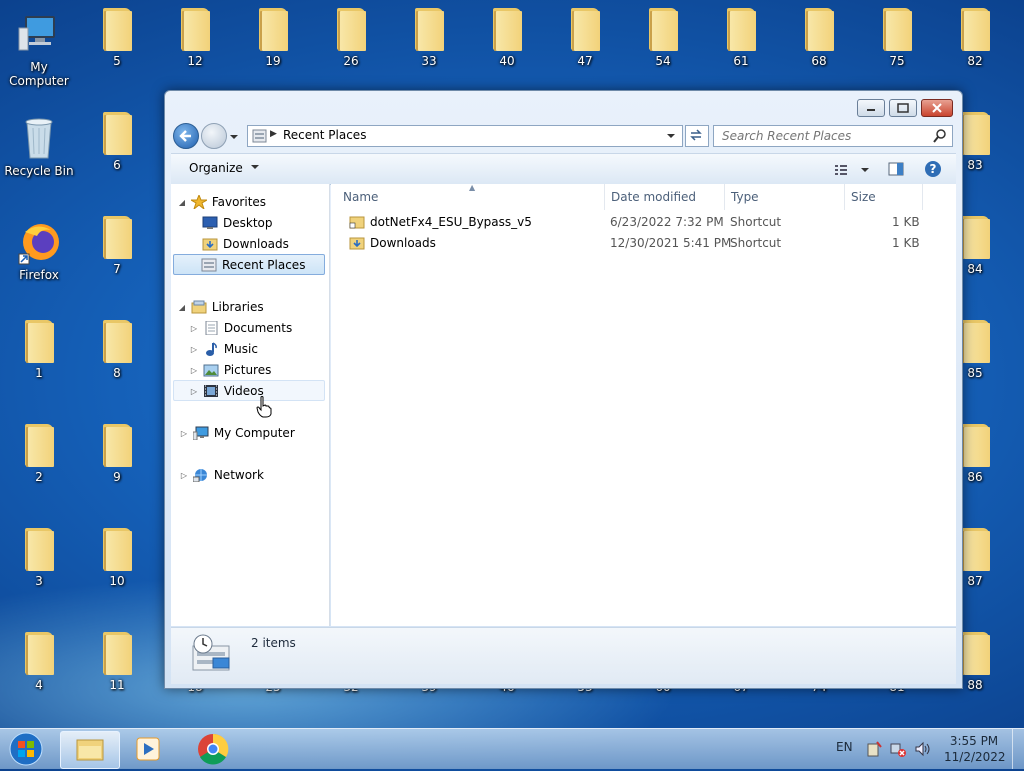 This screenshot has height=771, width=1024. Describe the element at coordinates (563, 655) in the screenshot. I see `details-pane: 2 items` at that location.